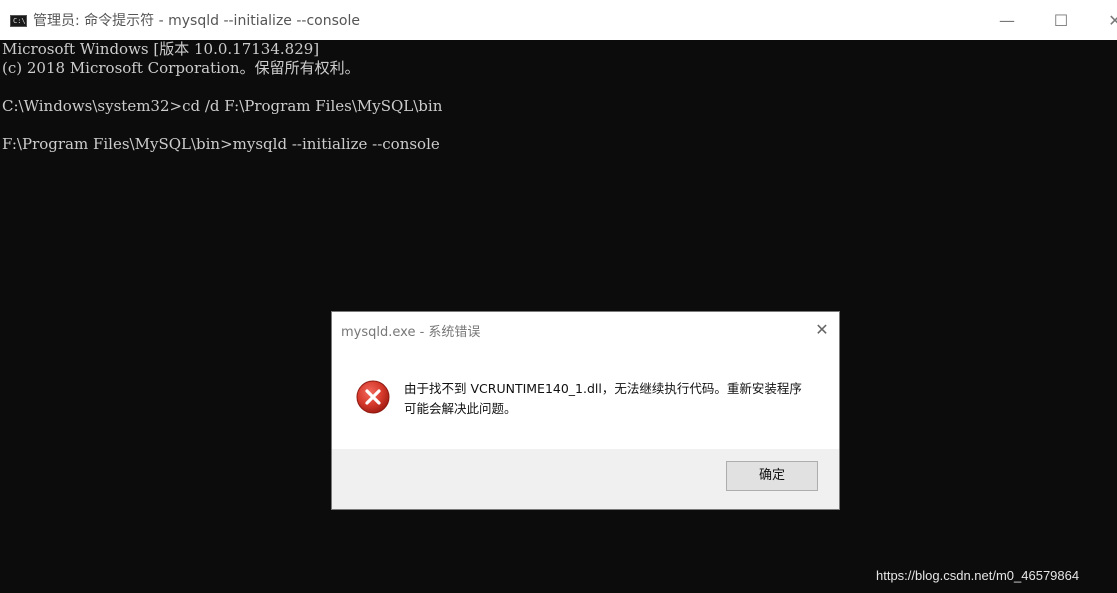  I want to click on close-button: ✕, so click(1104, 21).